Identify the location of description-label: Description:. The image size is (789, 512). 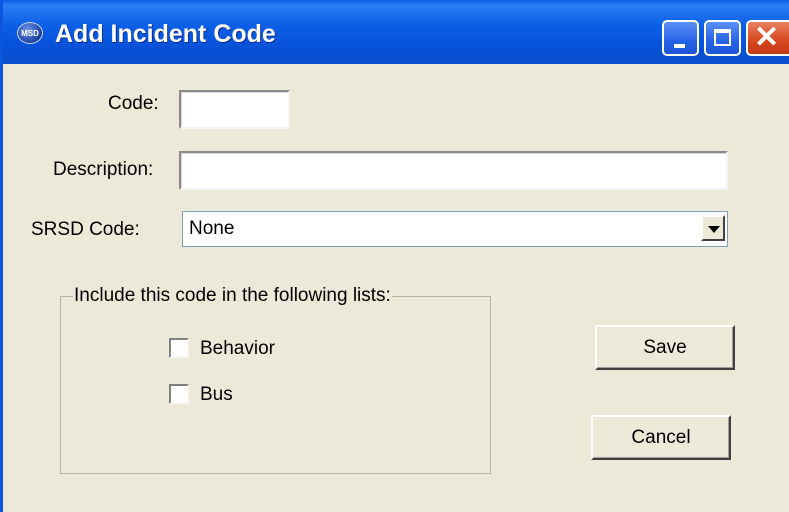
(103, 169).